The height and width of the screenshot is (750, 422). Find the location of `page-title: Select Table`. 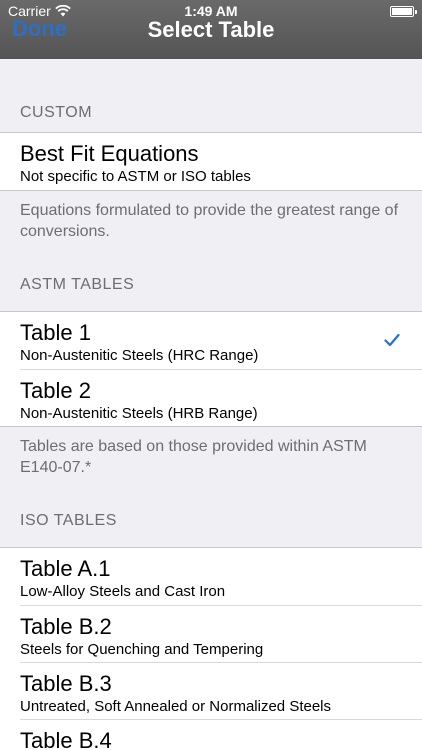

page-title: Select Table is located at coordinates (211, 29).